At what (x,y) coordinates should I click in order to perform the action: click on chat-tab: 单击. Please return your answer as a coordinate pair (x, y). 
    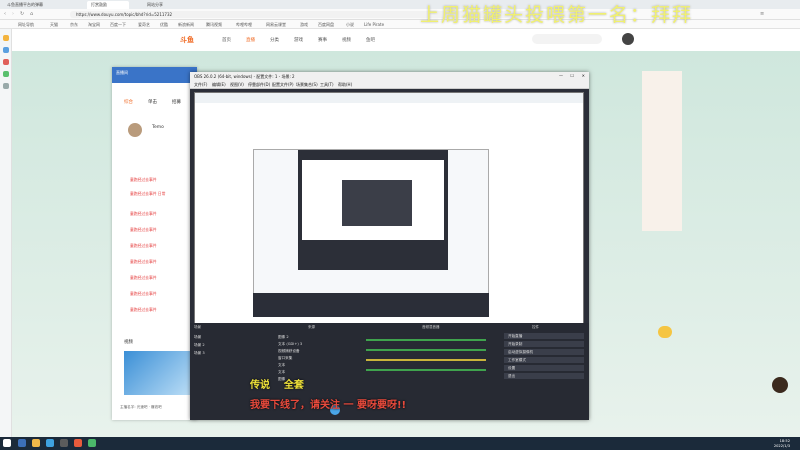
    Looking at the image, I should click on (152, 102).